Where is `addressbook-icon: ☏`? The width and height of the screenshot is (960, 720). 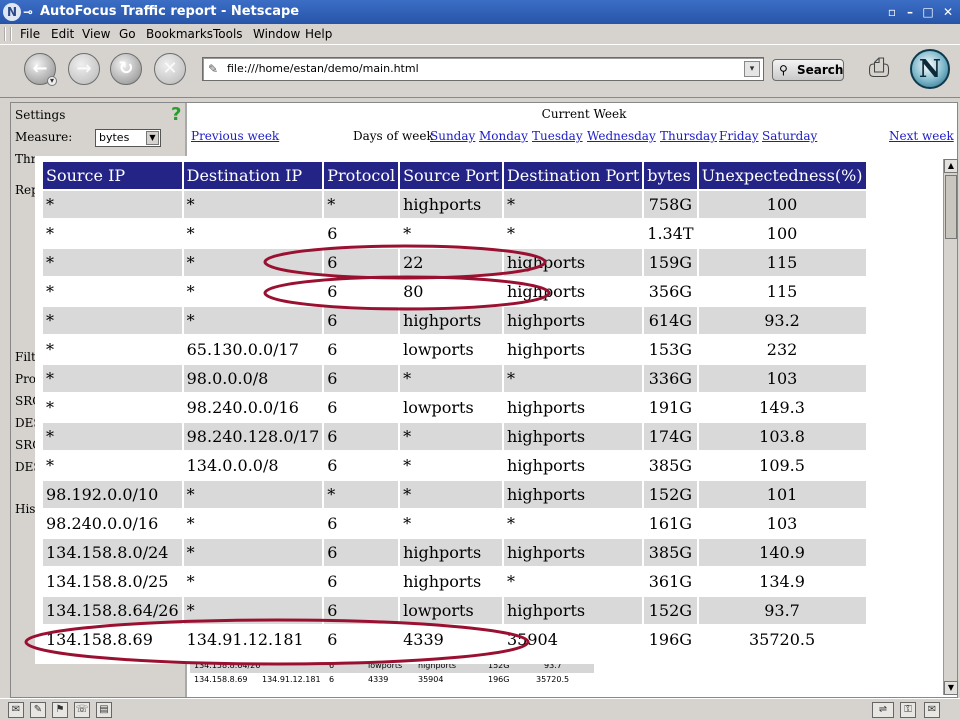 addressbook-icon: ☏ is located at coordinates (82, 710).